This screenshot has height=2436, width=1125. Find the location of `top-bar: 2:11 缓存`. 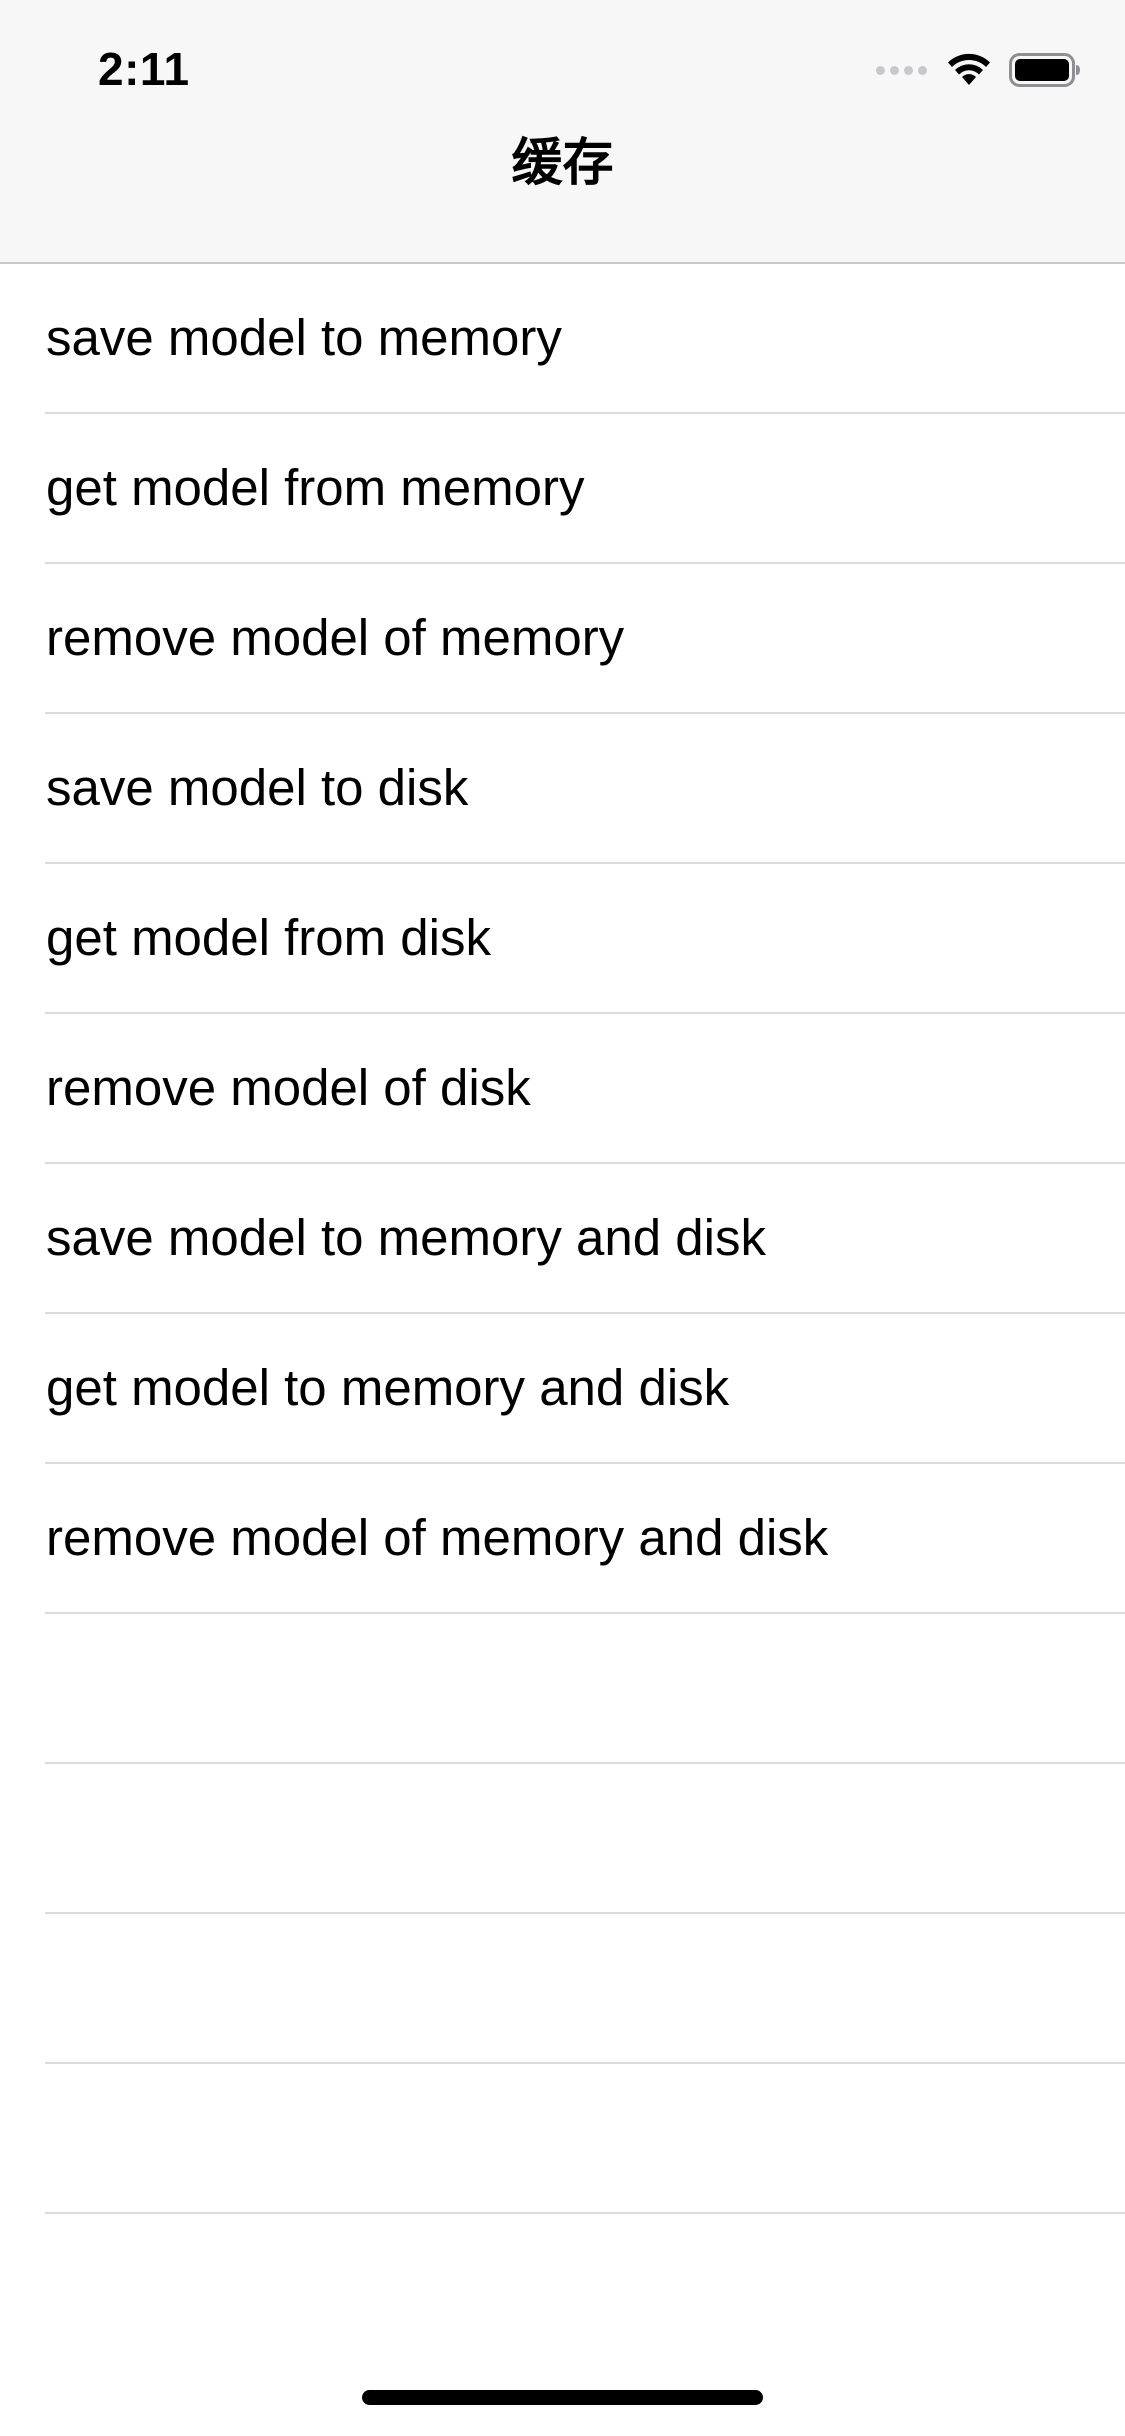

top-bar: 2:11 缓存 is located at coordinates (562, 132).